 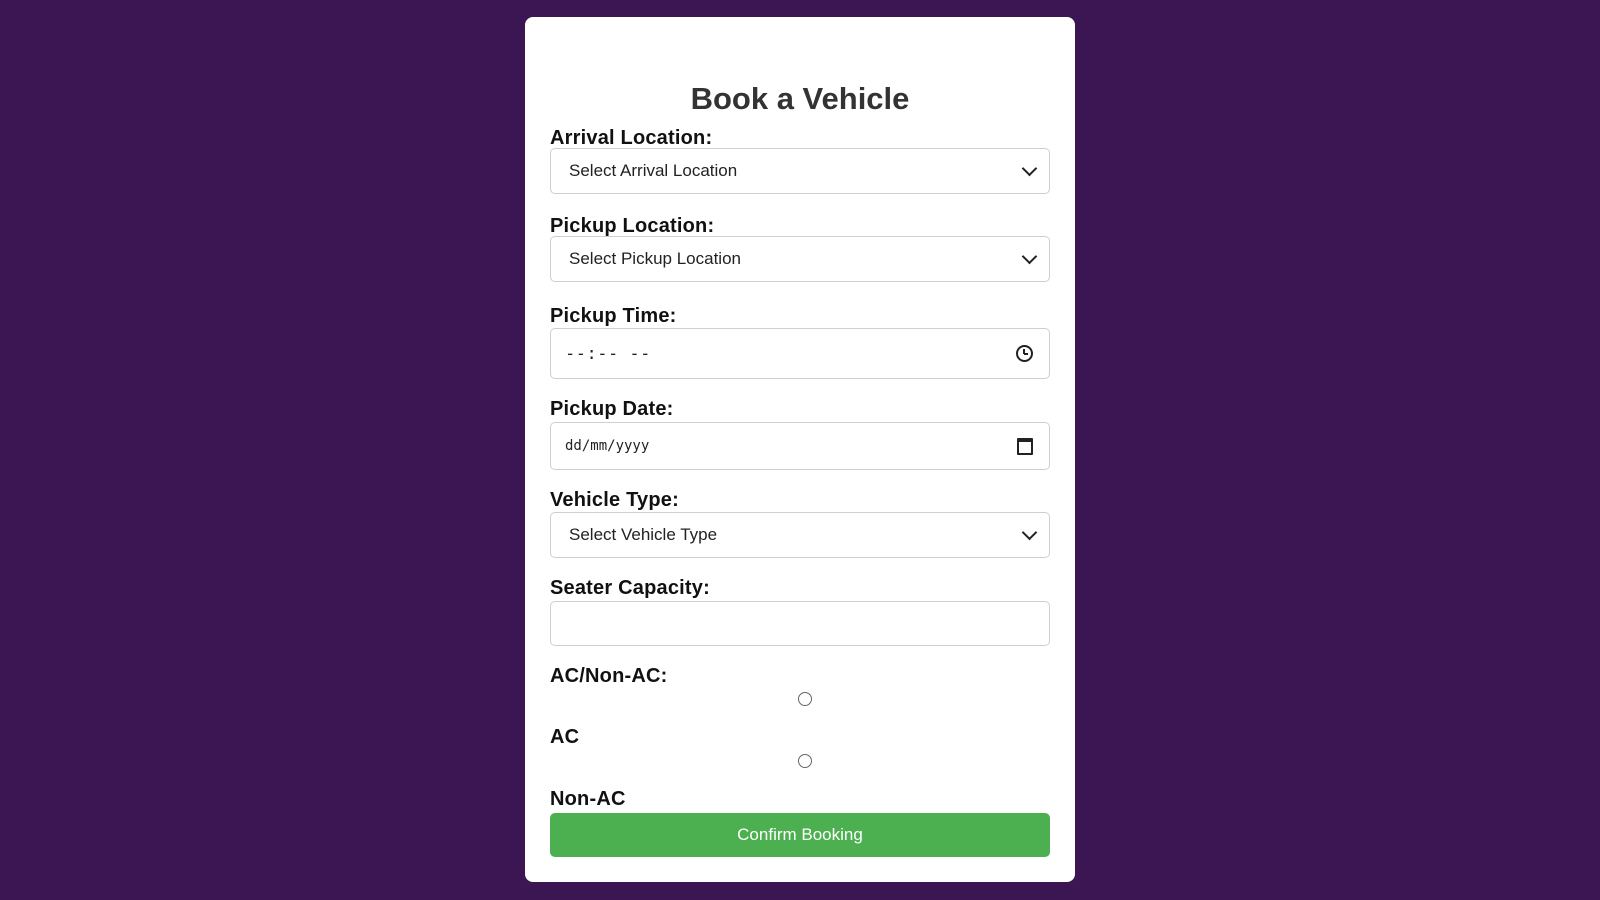 What do you see at coordinates (609, 676) in the screenshot?
I see `ac-type-label: AC/Non-AC:` at bounding box center [609, 676].